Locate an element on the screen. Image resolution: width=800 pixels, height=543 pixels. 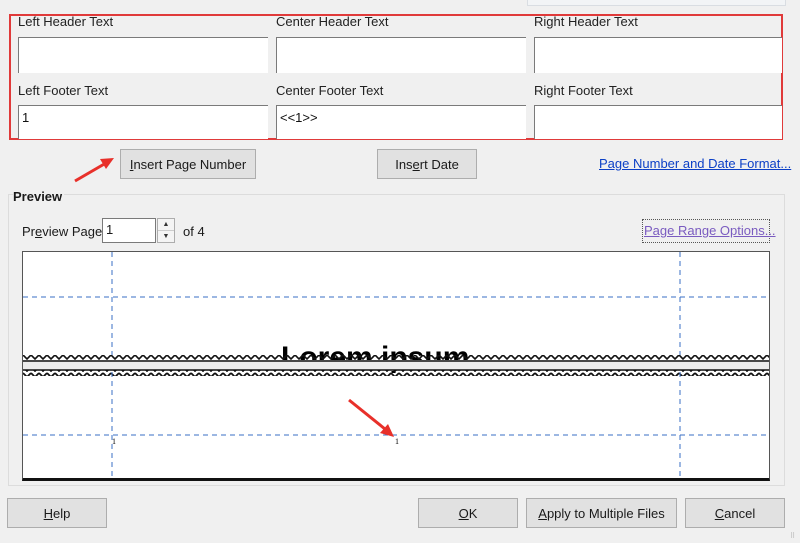
help-label: elp is located at coordinates (62, 513).